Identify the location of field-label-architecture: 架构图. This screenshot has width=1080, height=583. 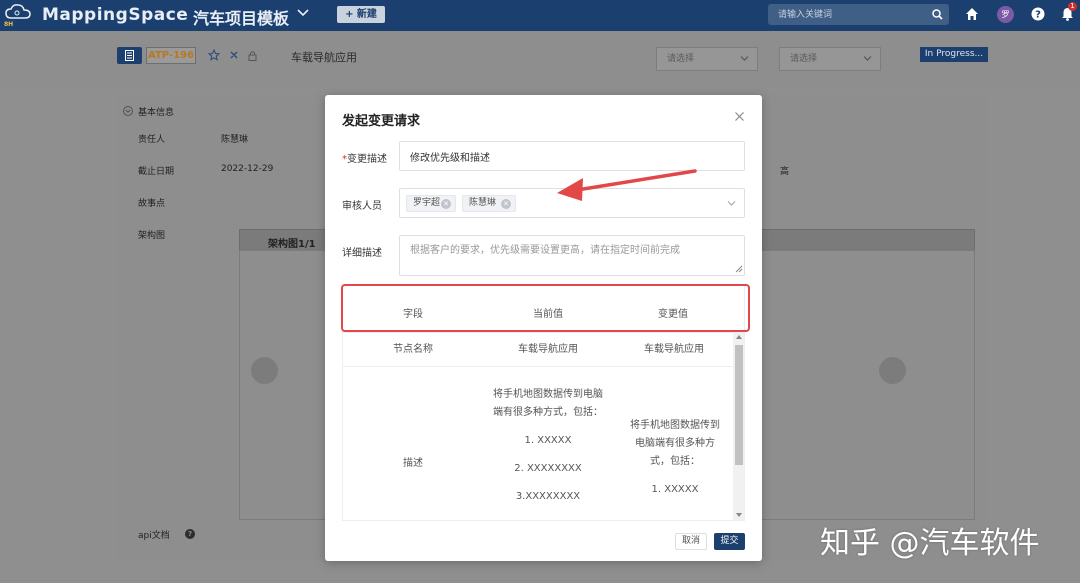
(152, 236).